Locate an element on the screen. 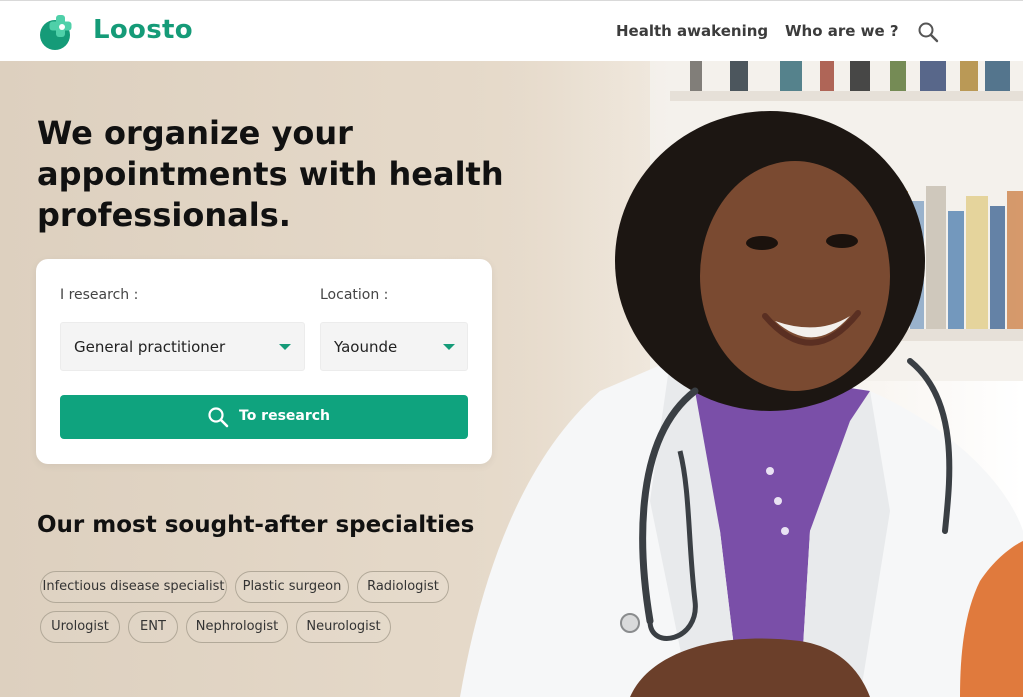 Image resolution: width=1023 pixels, height=697 pixels. chip-infectious-disease-specialist: Infectious disease specialist is located at coordinates (133, 587).